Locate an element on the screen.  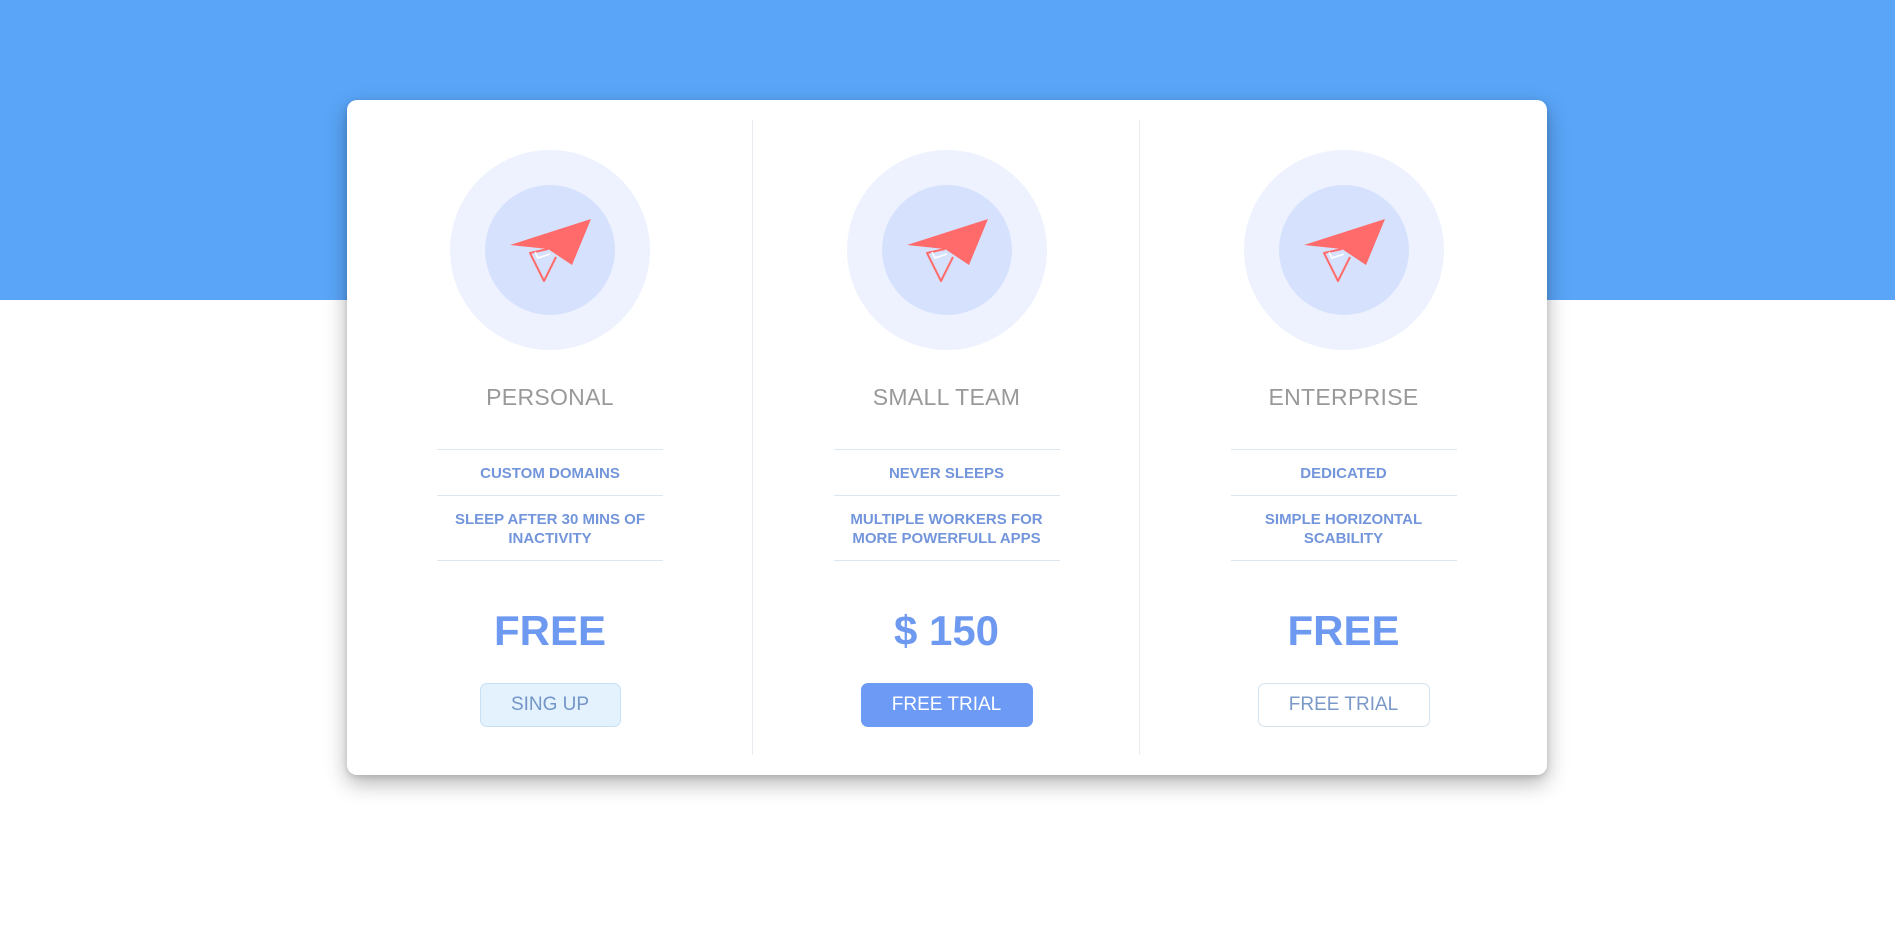
plan-title: SMALL TEAM is located at coordinates (946, 397).